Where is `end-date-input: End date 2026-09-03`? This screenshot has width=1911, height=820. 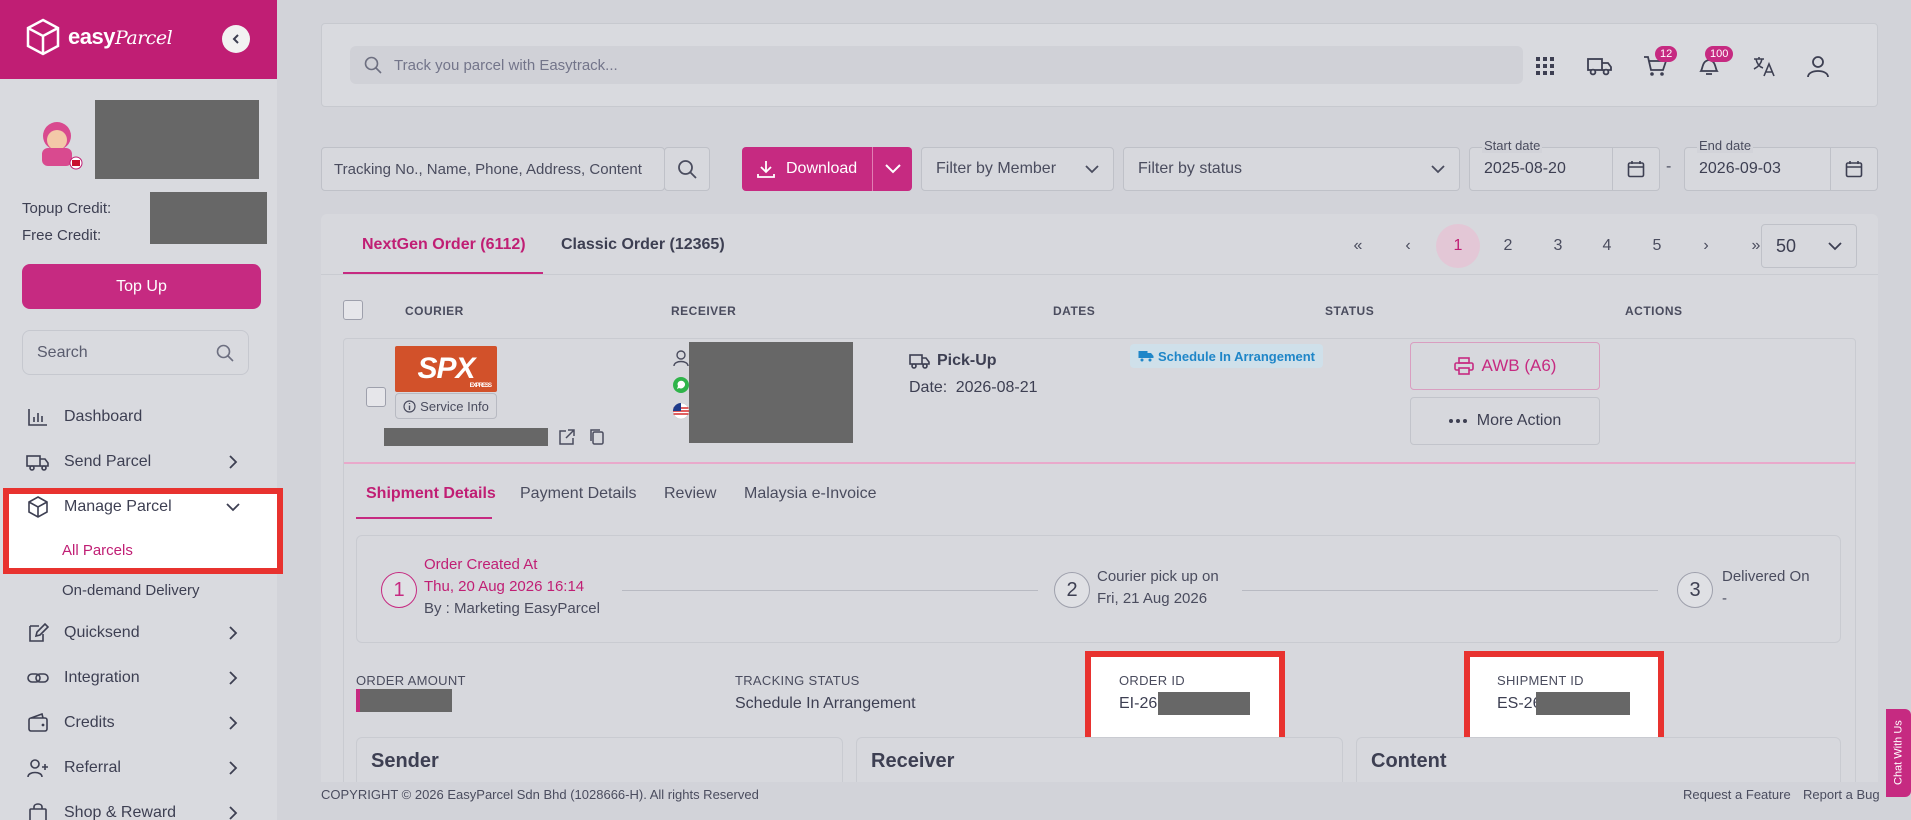
end-date-input: End date 2026-09-03 is located at coordinates (1781, 164).